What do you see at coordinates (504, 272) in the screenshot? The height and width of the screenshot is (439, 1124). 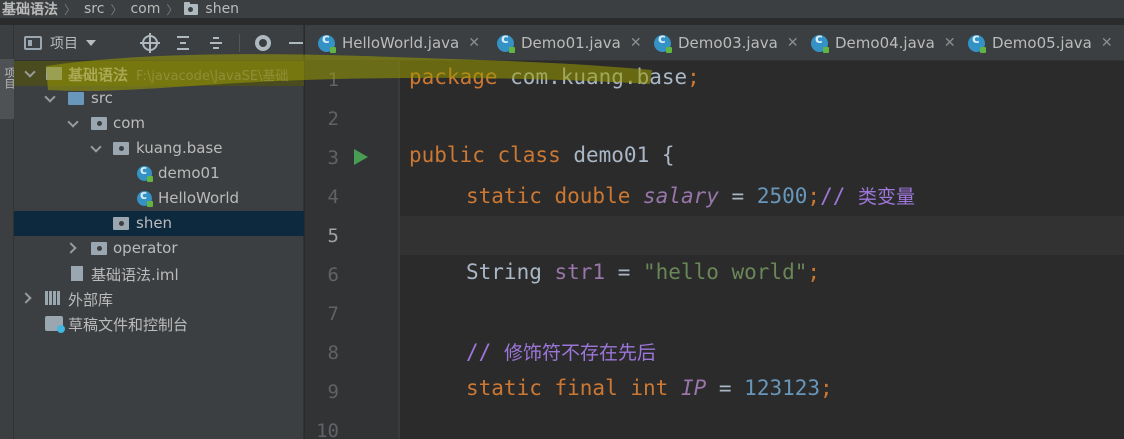 I see `code-type: String` at bounding box center [504, 272].